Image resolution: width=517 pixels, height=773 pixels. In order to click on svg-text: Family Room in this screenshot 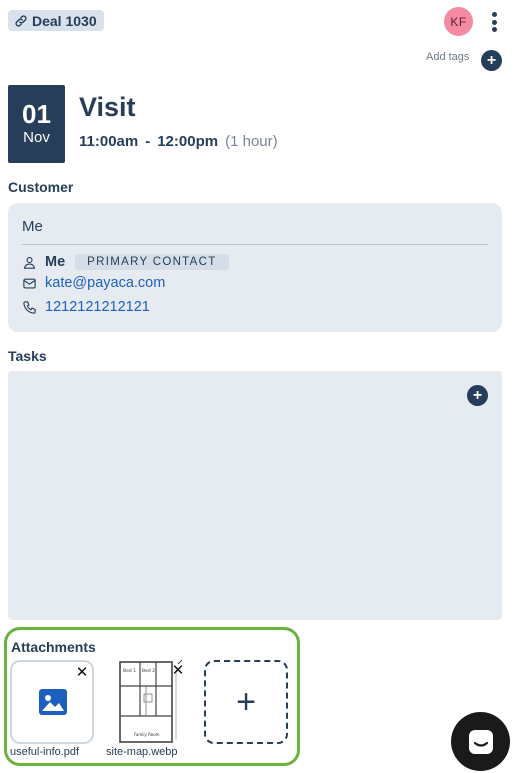, I will do `click(147, 734)`.